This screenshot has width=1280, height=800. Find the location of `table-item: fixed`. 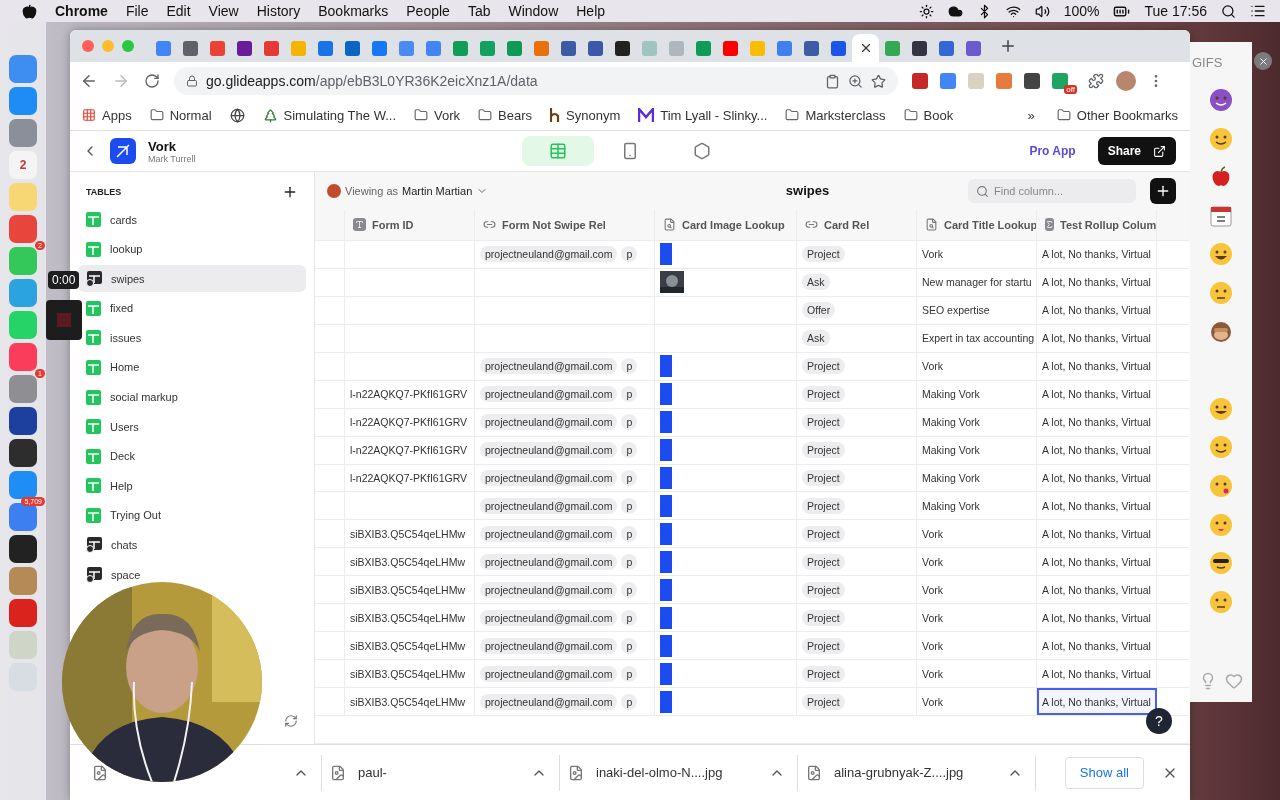

table-item: fixed is located at coordinates (192, 308).